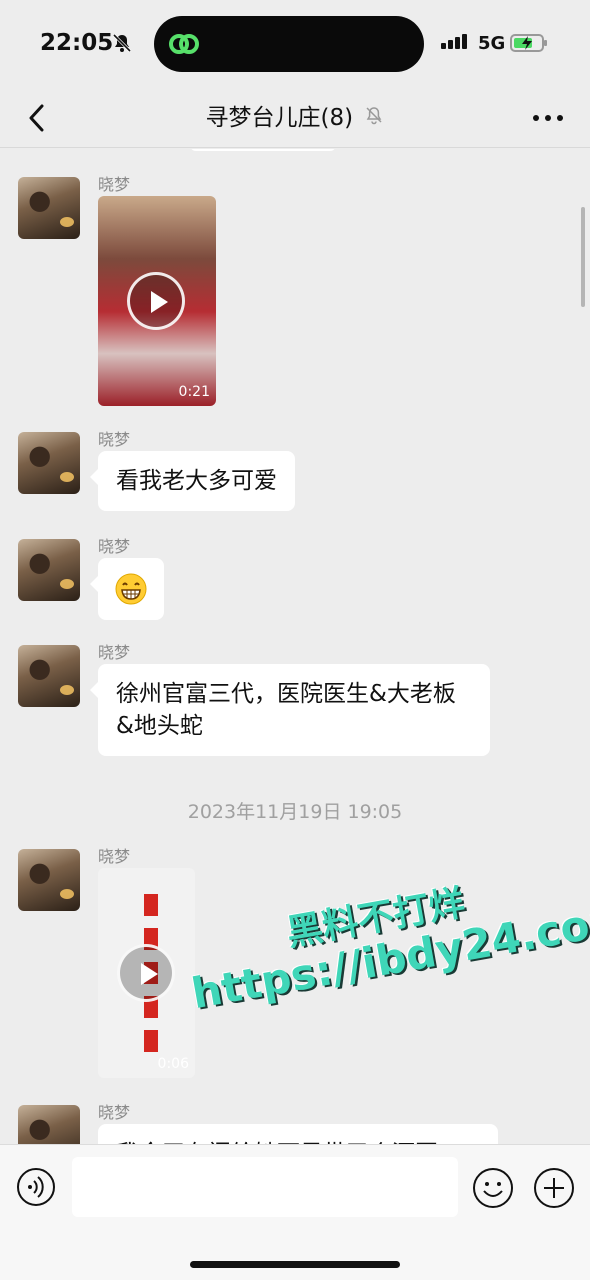 The height and width of the screenshot is (1280, 590). I want to click on voice-icon, so click(36, 1187).